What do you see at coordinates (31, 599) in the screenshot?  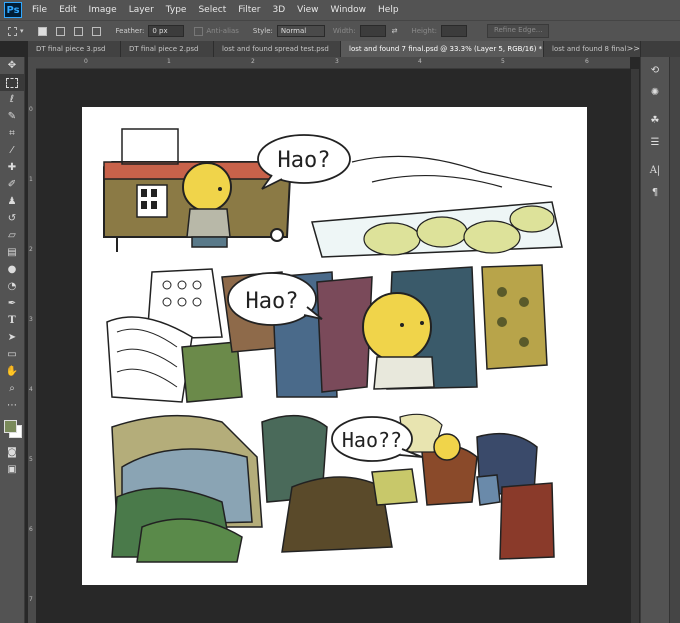 I see `ruler-tick-label: 7` at bounding box center [31, 599].